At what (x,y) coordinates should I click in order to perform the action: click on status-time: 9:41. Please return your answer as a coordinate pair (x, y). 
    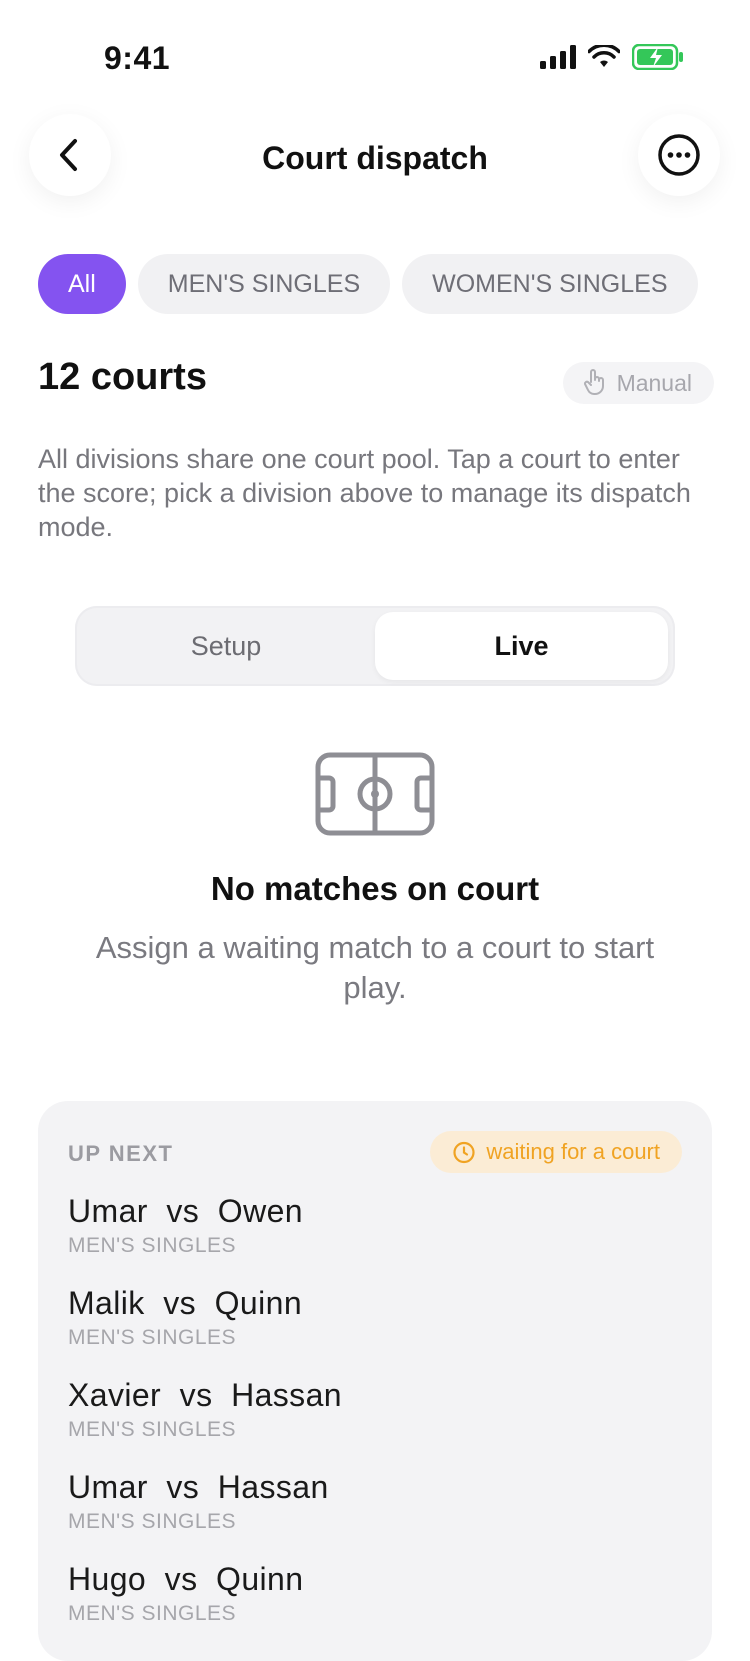
    Looking at the image, I should click on (137, 58).